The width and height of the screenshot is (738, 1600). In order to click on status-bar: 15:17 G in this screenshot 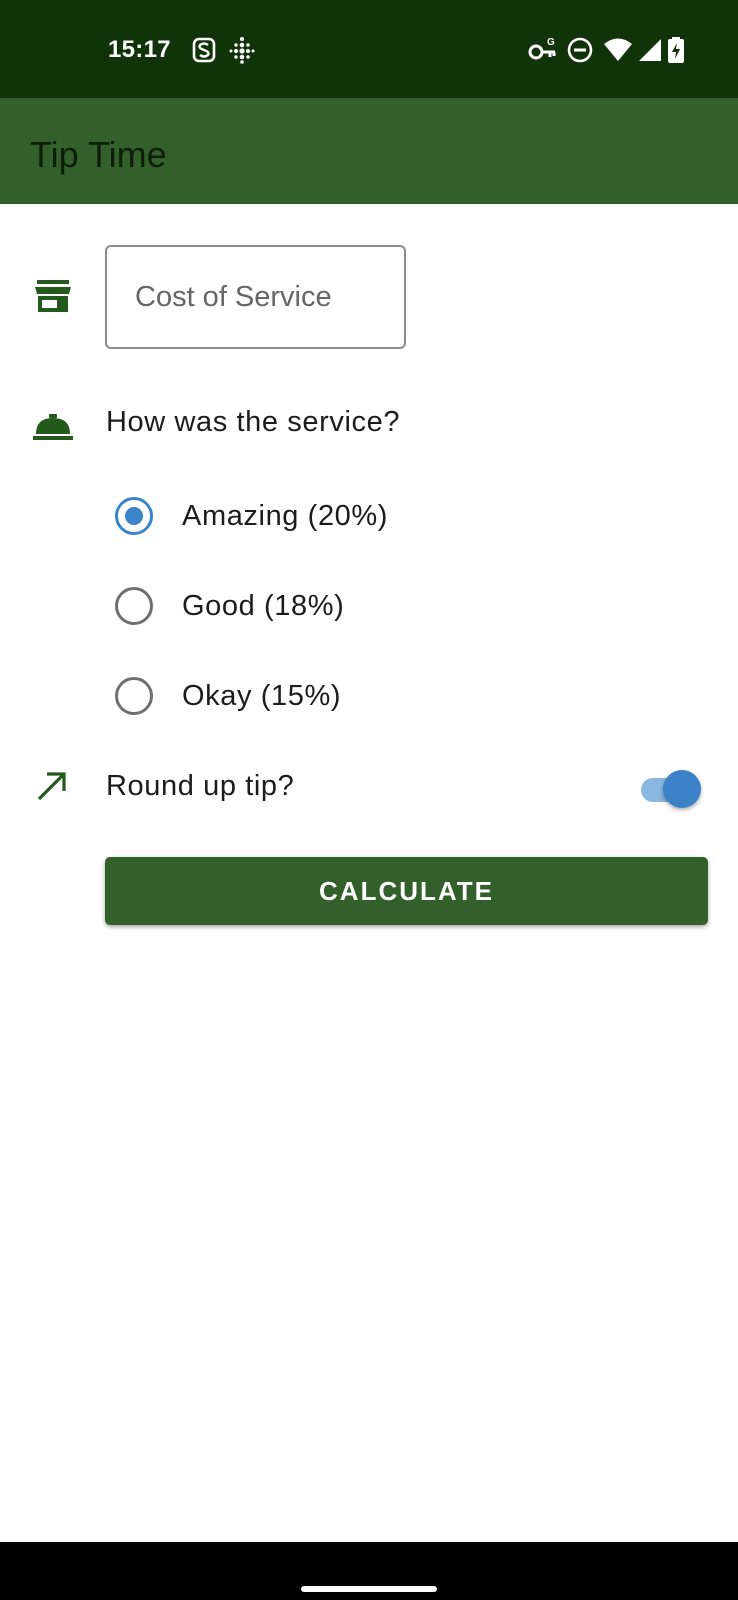, I will do `click(369, 49)`.